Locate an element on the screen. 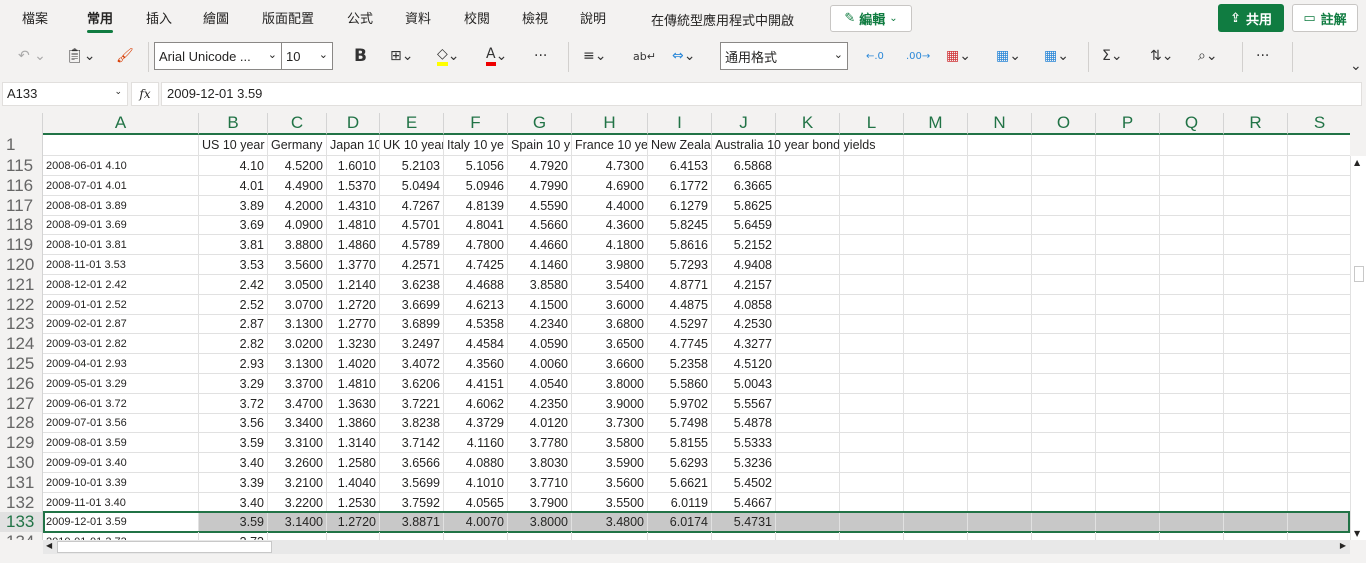 Image resolution: width=1366 pixels, height=563 pixels. cell-Q116 is located at coordinates (1192, 185).